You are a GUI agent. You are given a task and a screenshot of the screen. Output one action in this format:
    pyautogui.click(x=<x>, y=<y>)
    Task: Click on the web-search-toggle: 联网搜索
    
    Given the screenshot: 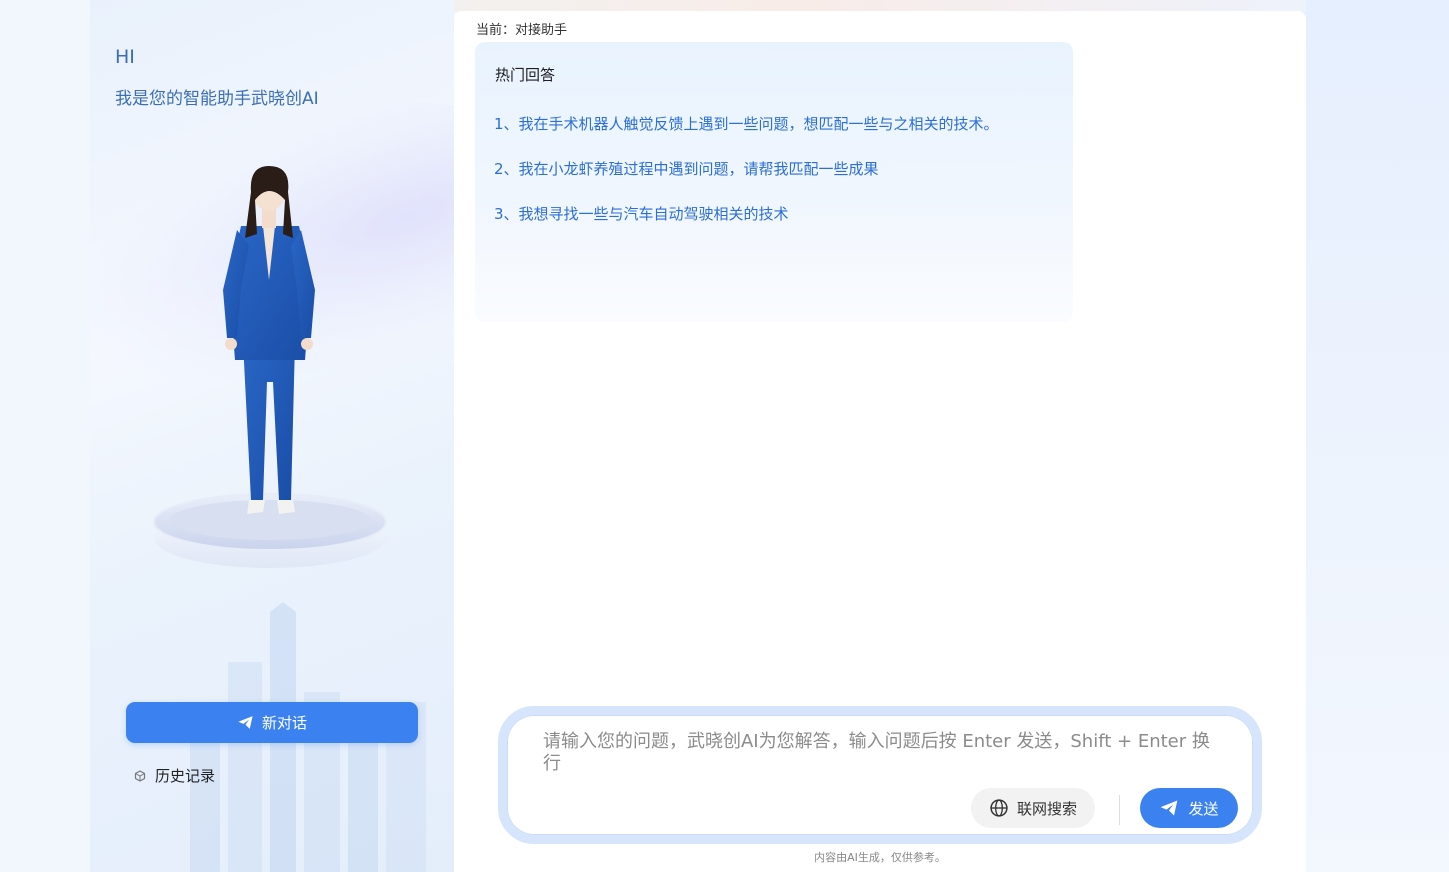 What is the action you would take?
    pyautogui.click(x=1033, y=808)
    